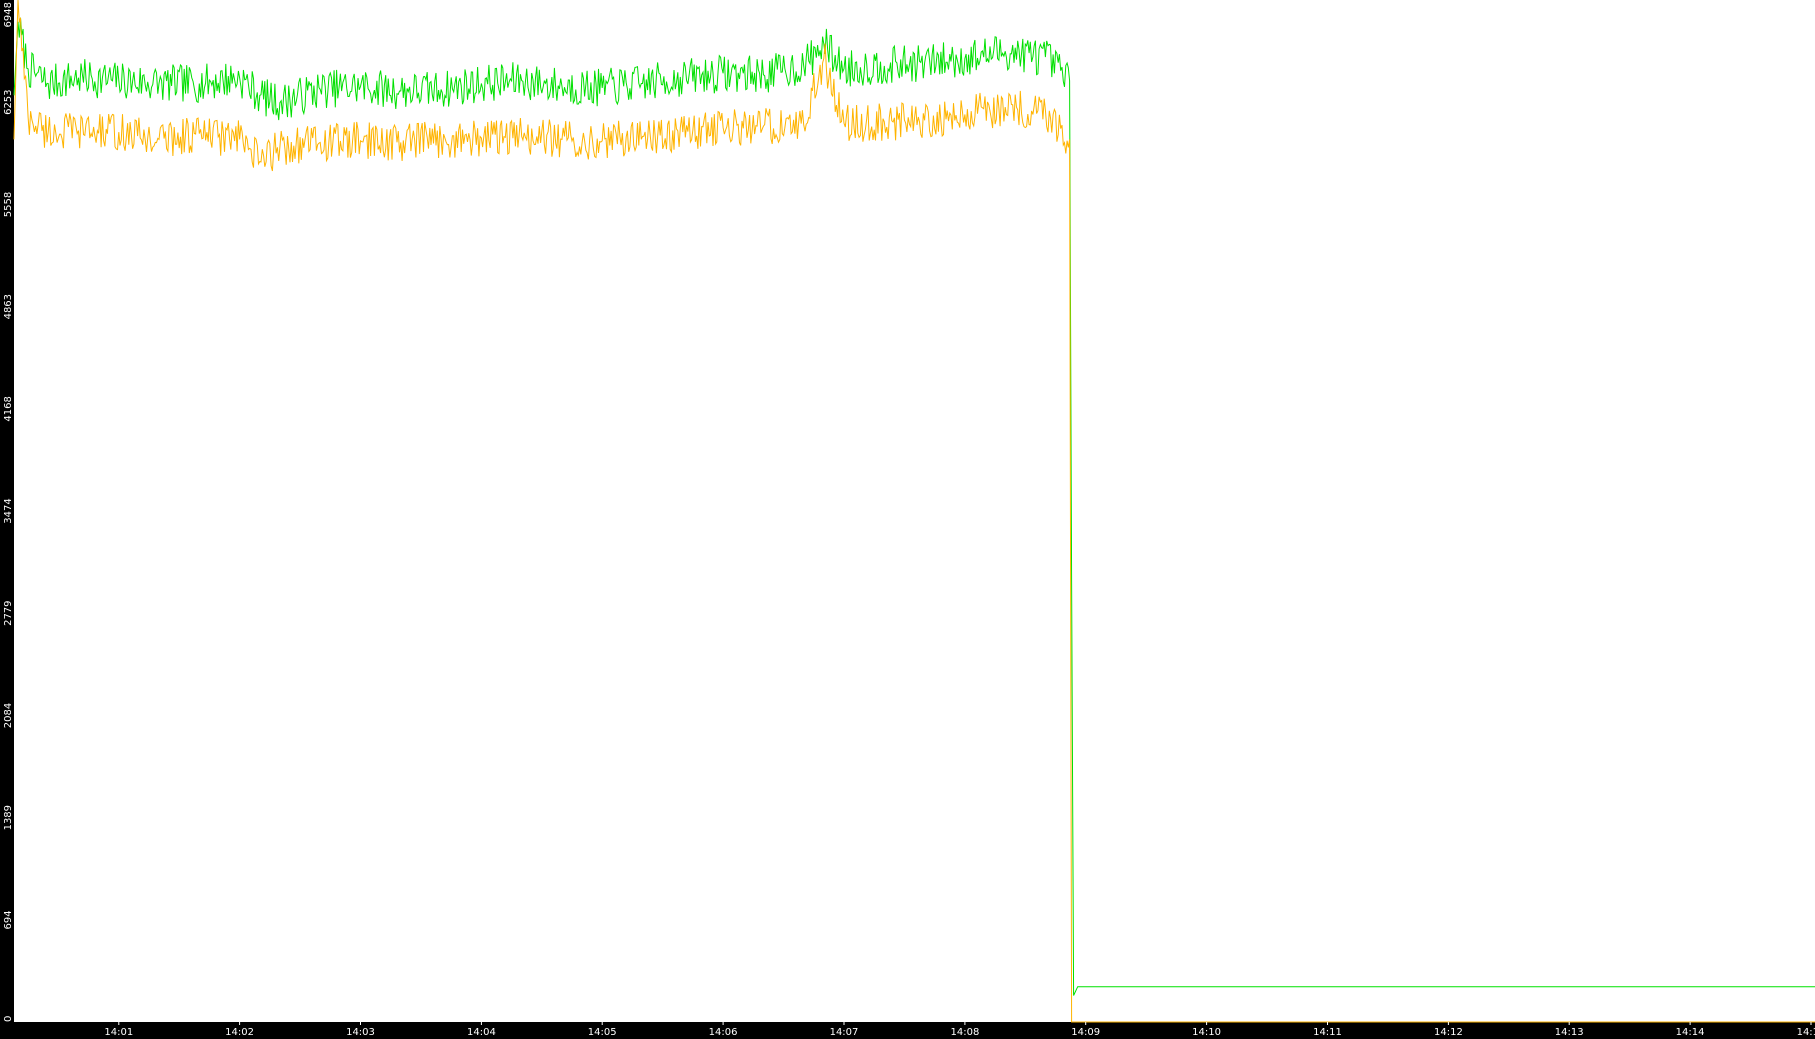  I want to click on y-tick-label: 6948, so click(8, 14).